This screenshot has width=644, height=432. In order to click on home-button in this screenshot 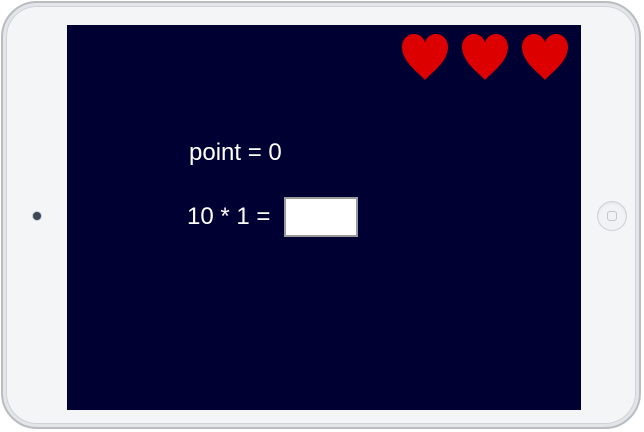, I will do `click(612, 216)`.